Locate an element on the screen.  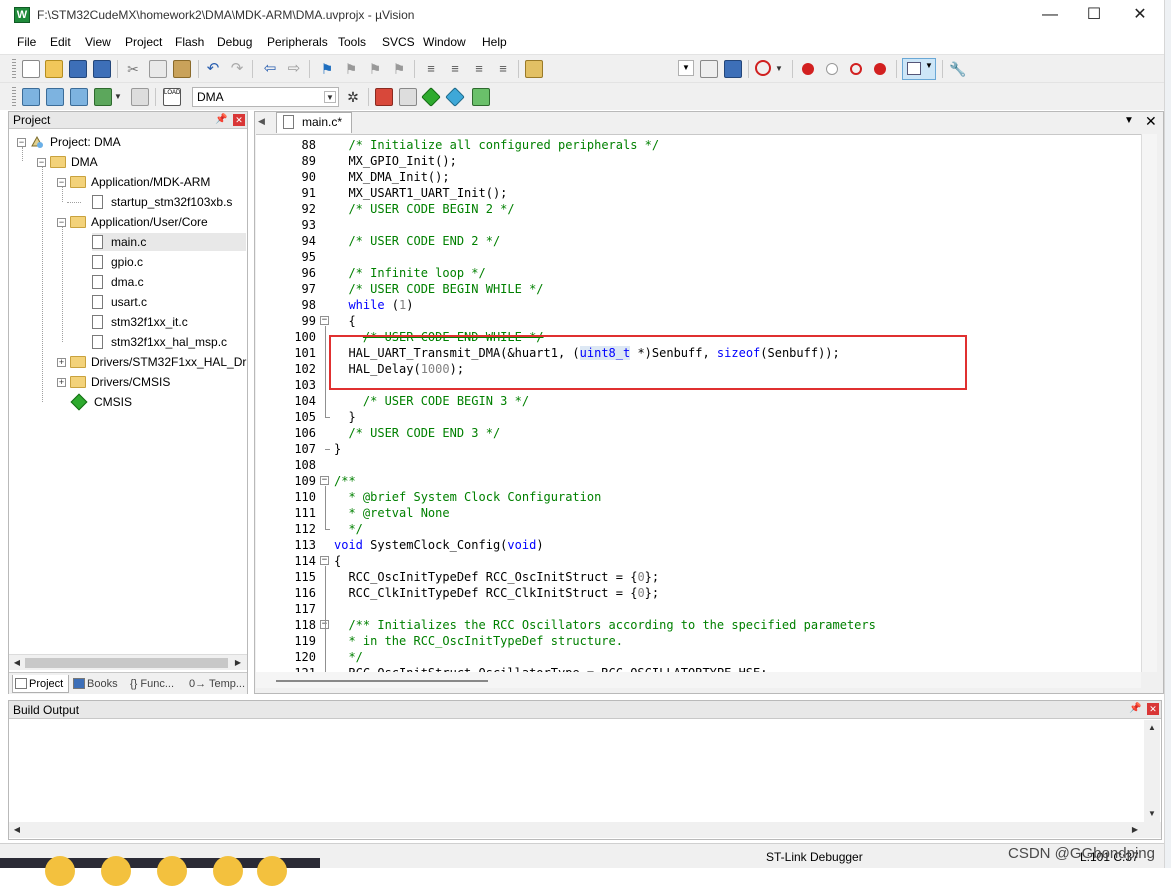
tab-project: Project is located at coordinates (40, 684).